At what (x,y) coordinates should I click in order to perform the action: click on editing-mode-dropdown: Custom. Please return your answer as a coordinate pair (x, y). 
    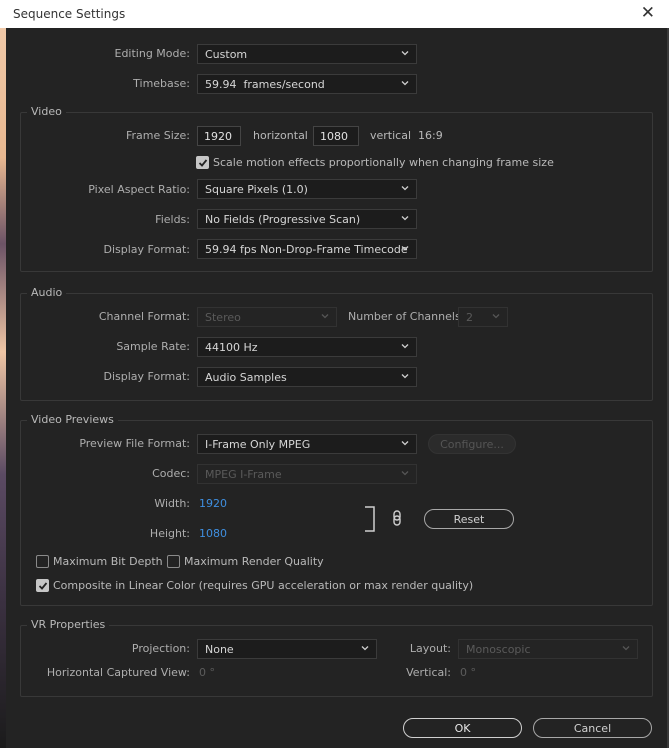
    Looking at the image, I should click on (307, 54).